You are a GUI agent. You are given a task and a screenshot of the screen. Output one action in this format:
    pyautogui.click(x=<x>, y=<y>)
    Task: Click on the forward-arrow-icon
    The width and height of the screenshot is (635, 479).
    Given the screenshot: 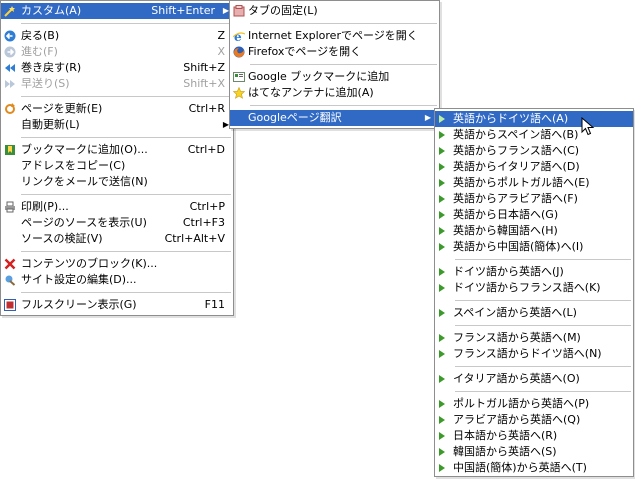 What is the action you would take?
    pyautogui.click(x=10, y=52)
    